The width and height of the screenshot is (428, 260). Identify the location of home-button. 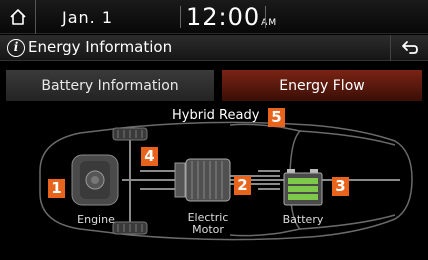
(18, 17).